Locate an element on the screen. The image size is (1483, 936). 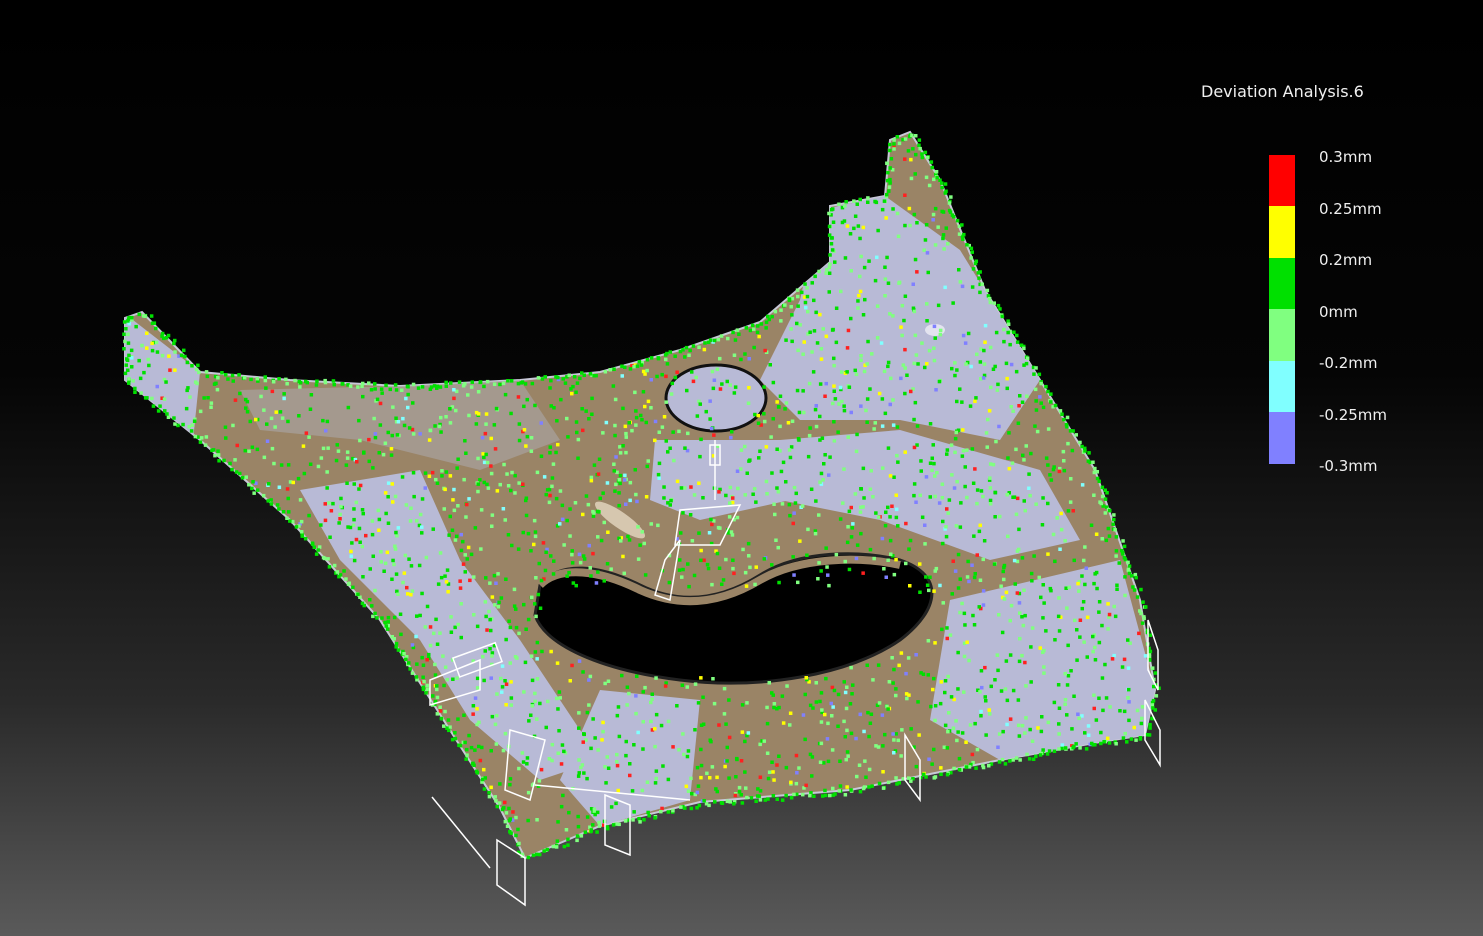
round-hole is located at coordinates (716, 398).